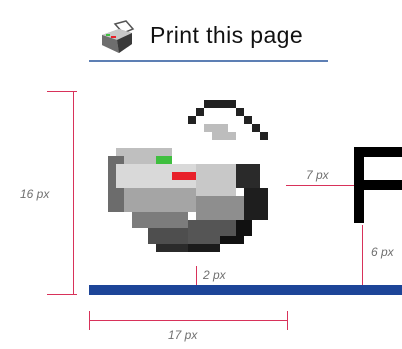  I want to click on printer-icon, so click(118, 36).